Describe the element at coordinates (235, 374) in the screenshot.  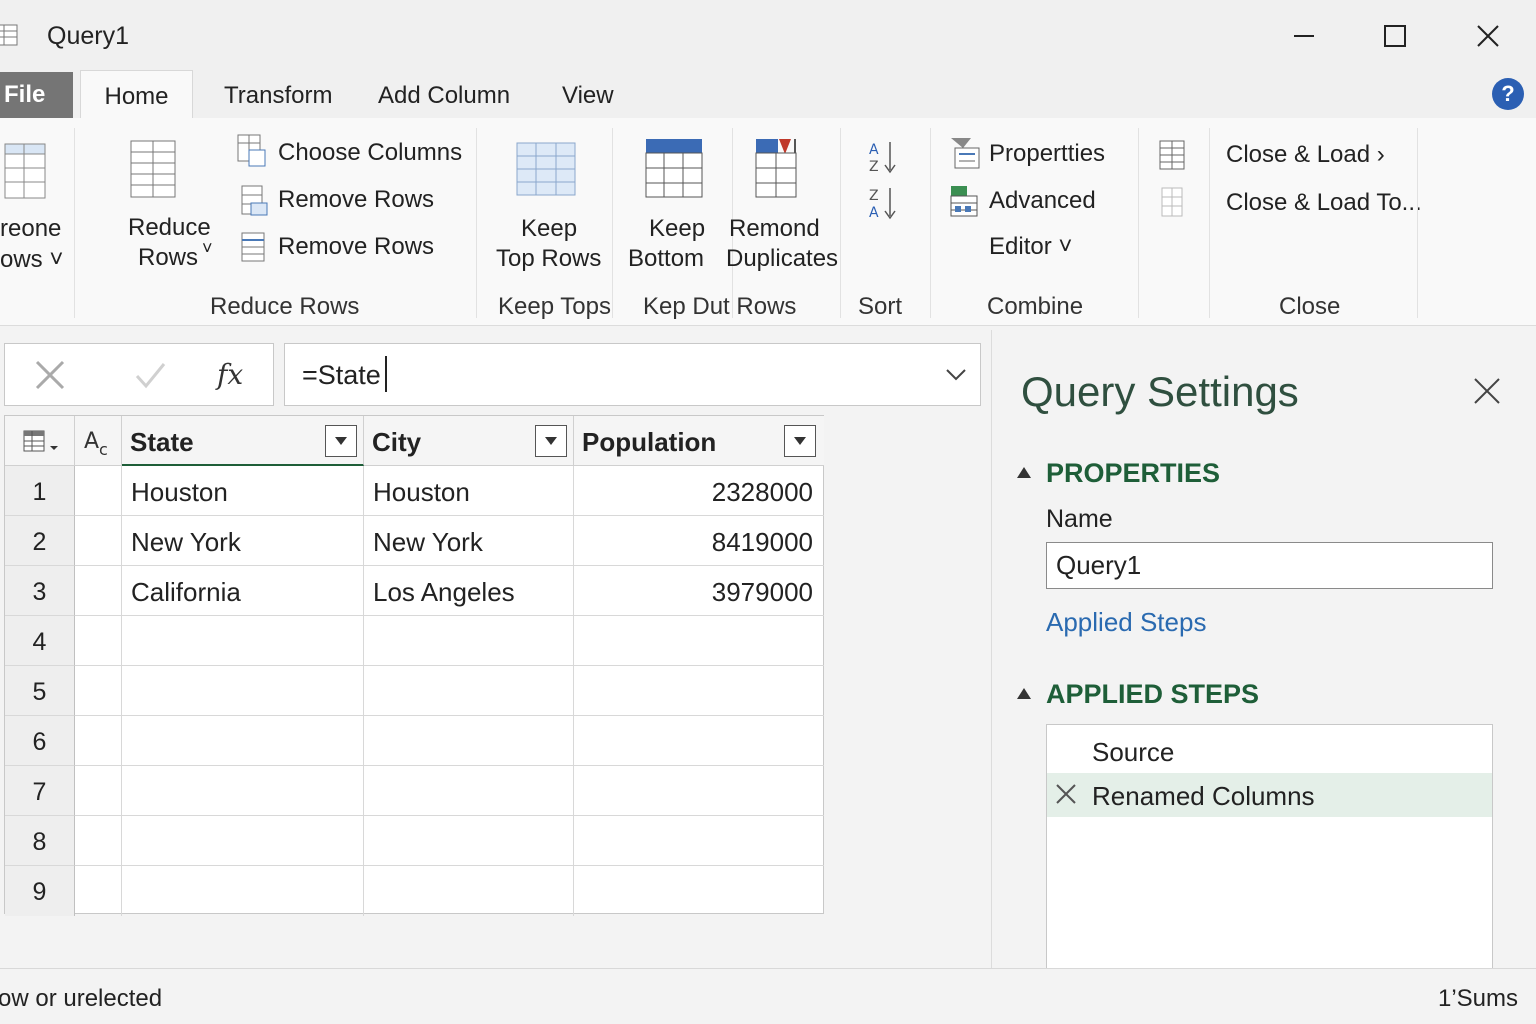
I see `fx-icon: fx` at that location.